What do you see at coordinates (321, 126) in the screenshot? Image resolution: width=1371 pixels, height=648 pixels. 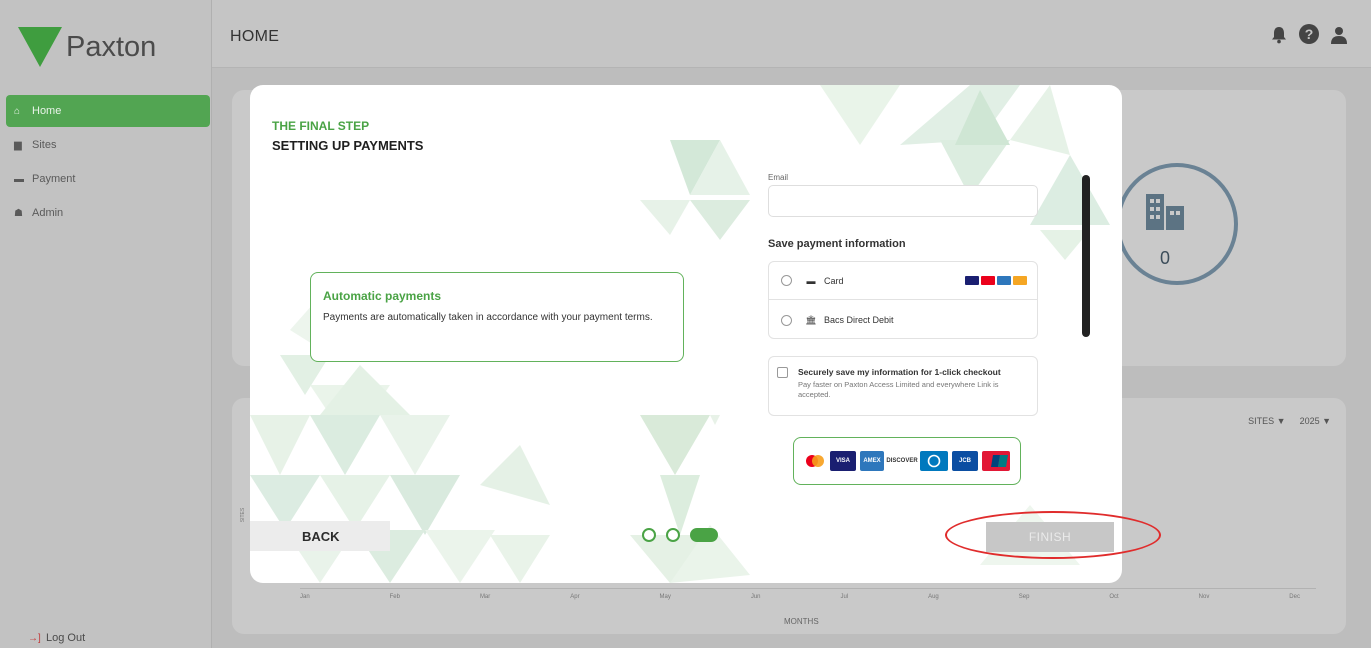 I see `step-title: THE FINAL STEP` at bounding box center [321, 126].